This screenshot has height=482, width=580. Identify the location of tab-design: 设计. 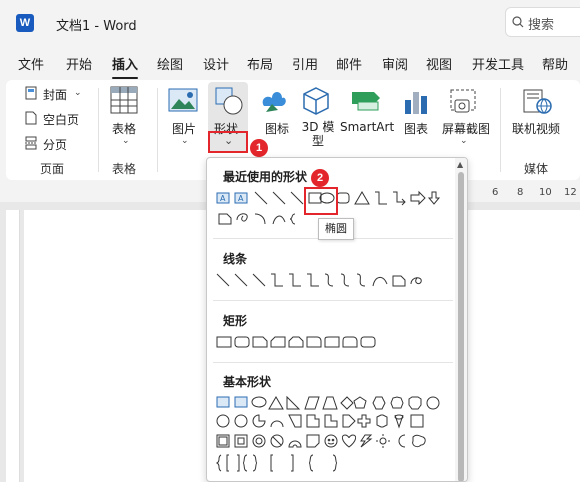
(216, 63).